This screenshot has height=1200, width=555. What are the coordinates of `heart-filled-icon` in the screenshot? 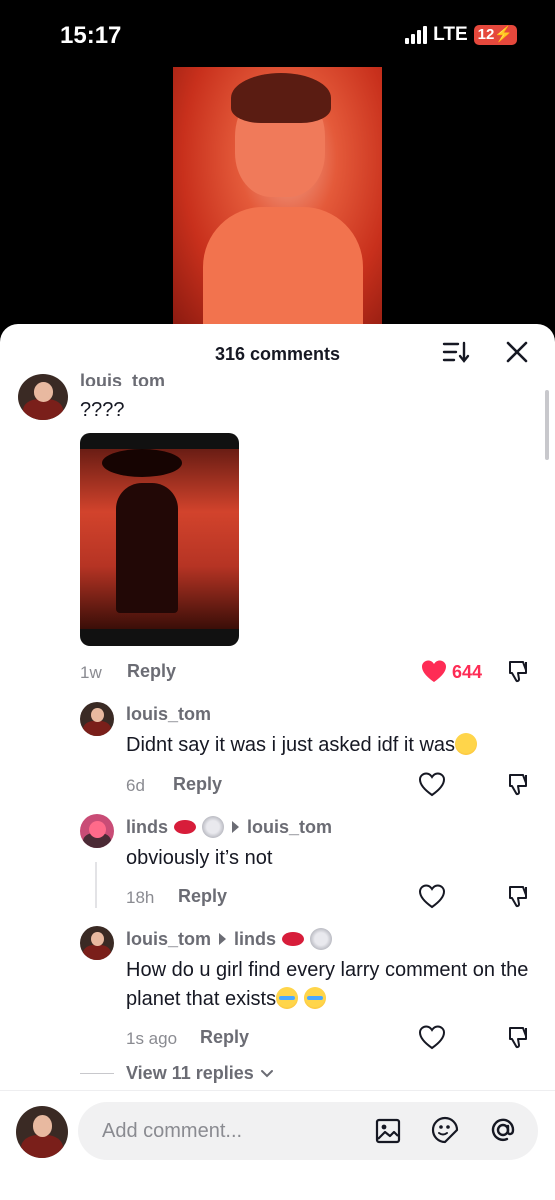 It's located at (434, 672).